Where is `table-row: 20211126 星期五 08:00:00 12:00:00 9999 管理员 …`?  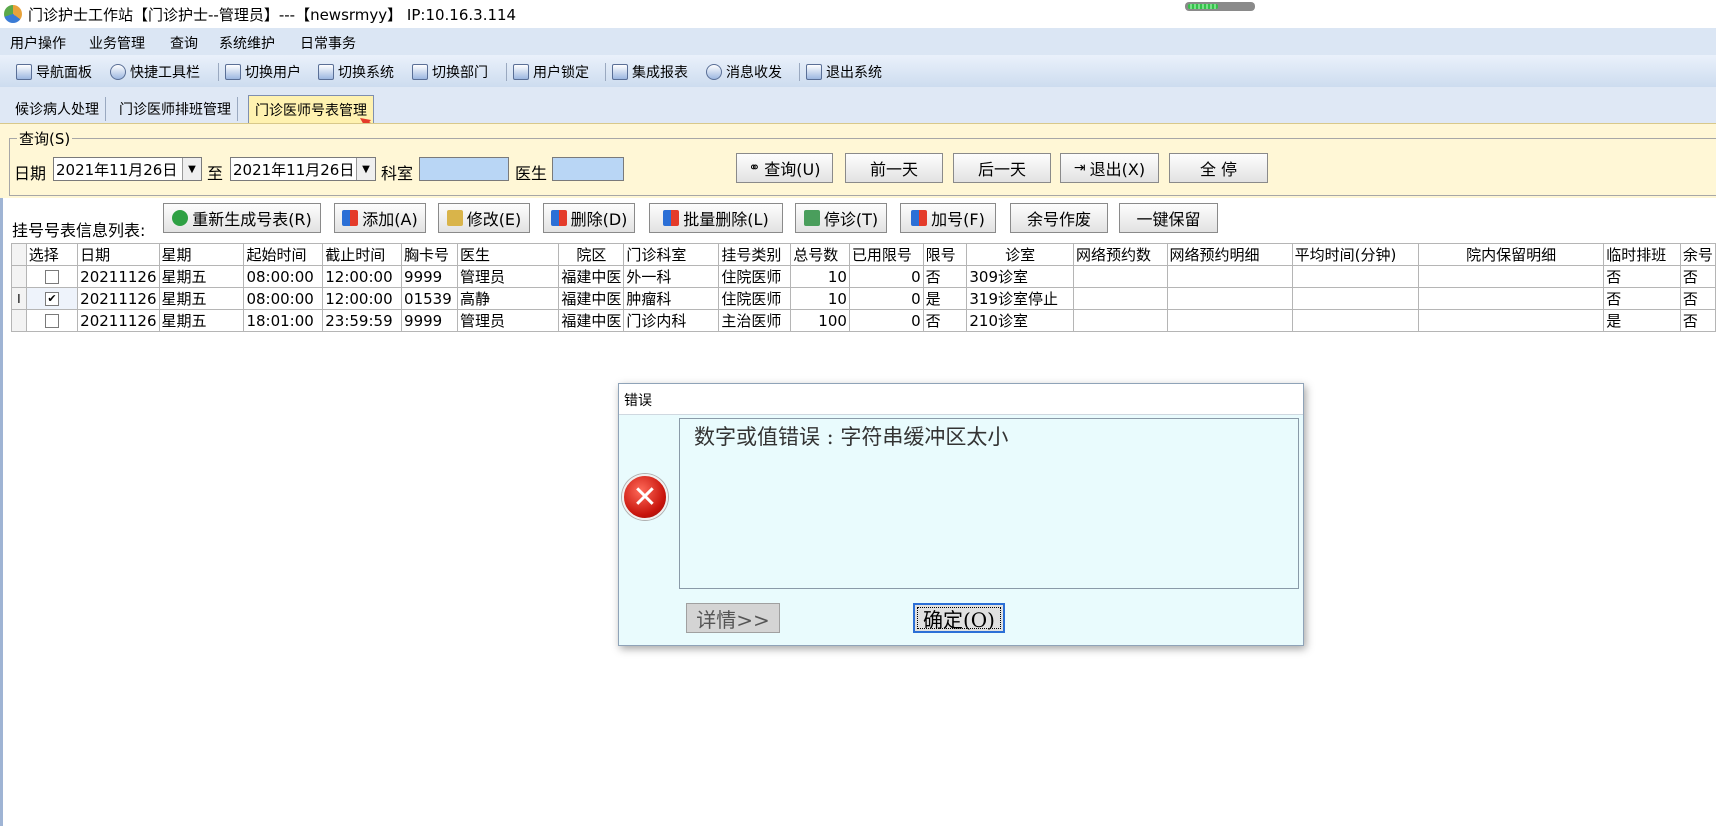 table-row: 20211126 星期五 08:00:00 12:00:00 9999 管理员 … is located at coordinates (863, 276).